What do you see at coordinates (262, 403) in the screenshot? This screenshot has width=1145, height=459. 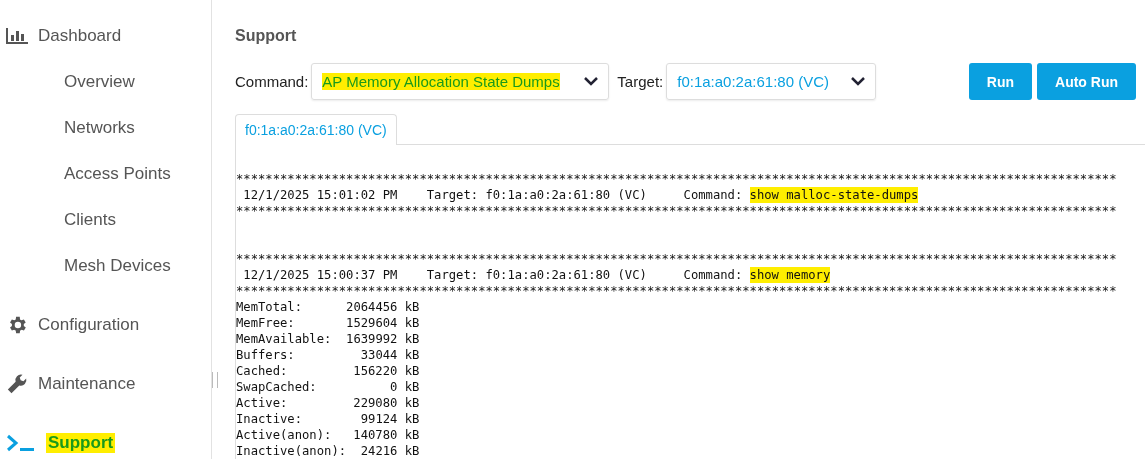 I see `stat-label: Active:` at bounding box center [262, 403].